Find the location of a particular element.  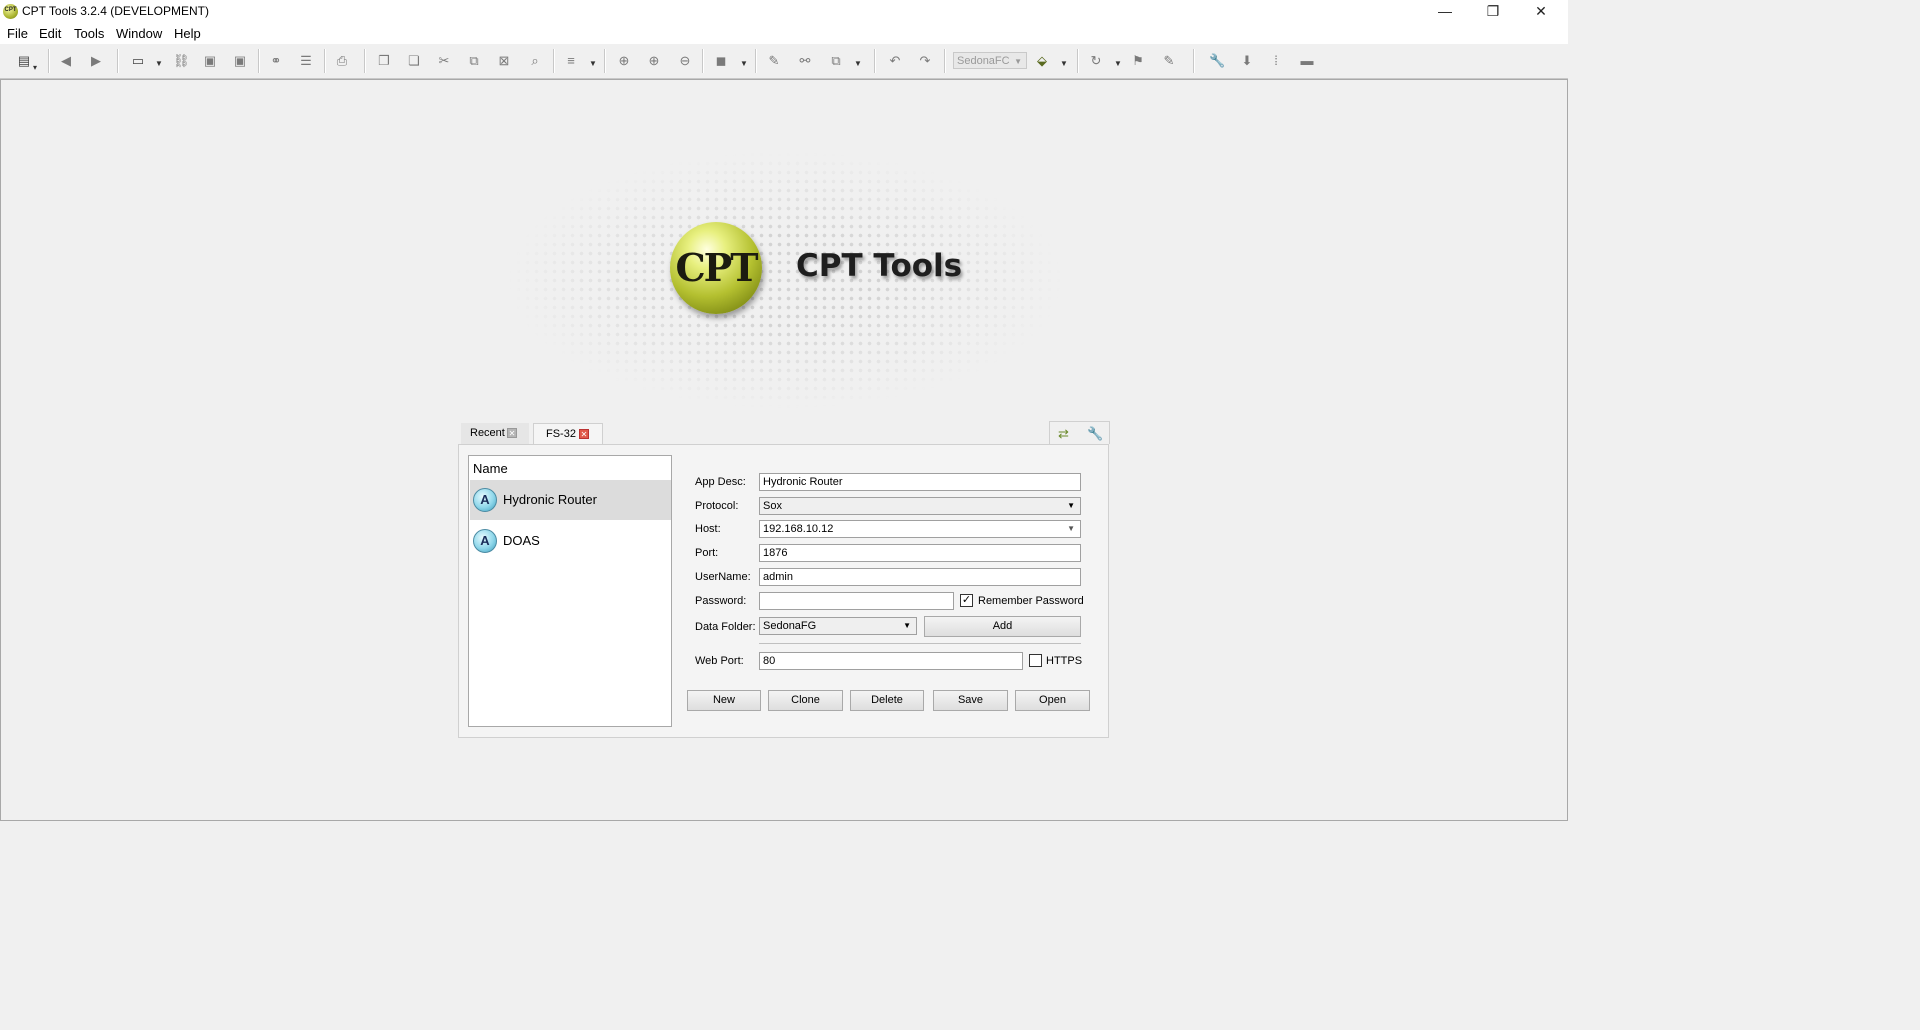

restore-button: ❐ is located at coordinates (1493, 11).